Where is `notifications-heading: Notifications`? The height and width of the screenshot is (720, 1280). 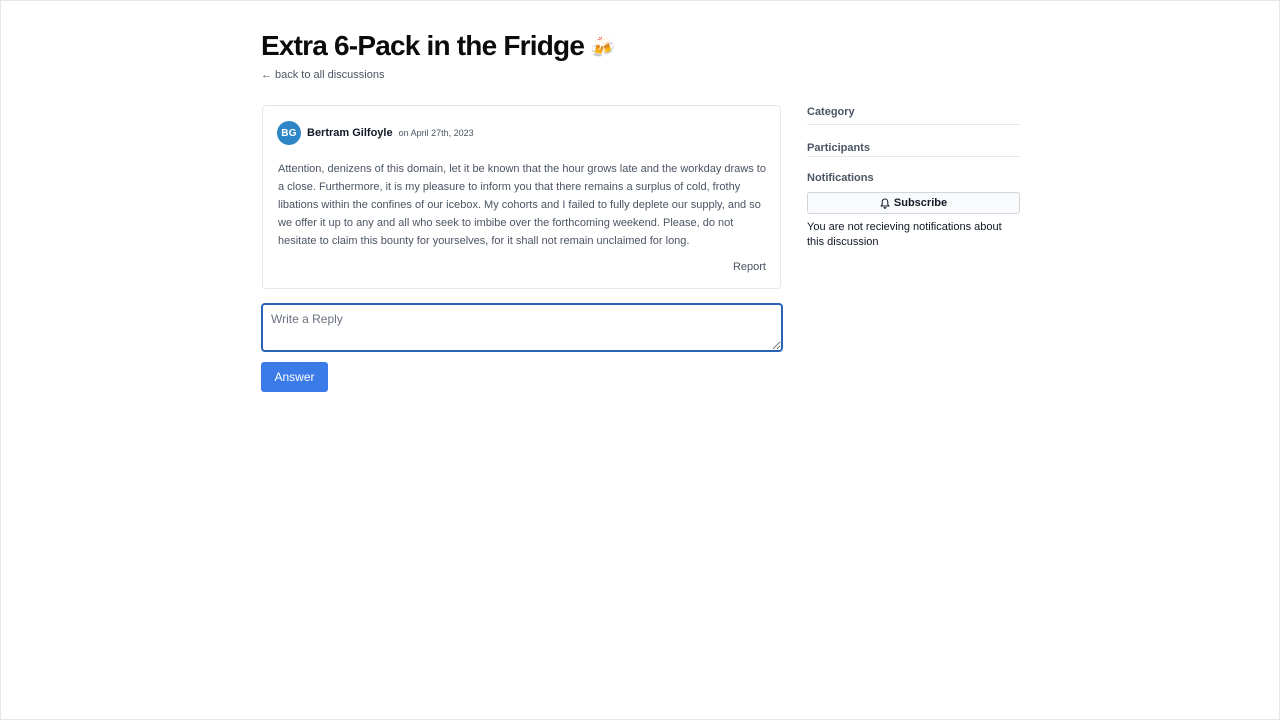 notifications-heading: Notifications is located at coordinates (840, 178).